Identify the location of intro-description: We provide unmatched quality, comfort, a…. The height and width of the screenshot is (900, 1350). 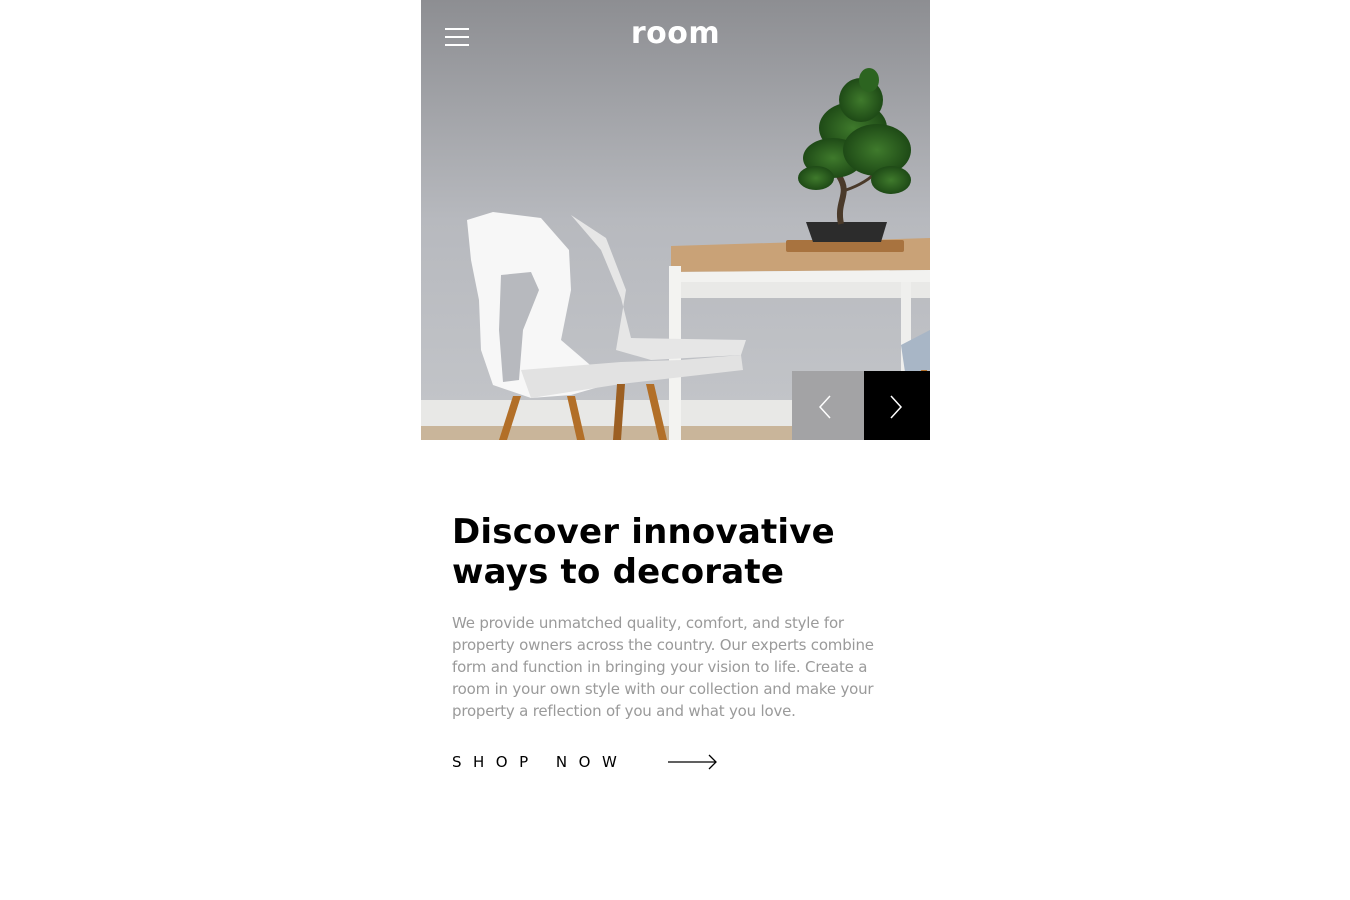
(663, 667).